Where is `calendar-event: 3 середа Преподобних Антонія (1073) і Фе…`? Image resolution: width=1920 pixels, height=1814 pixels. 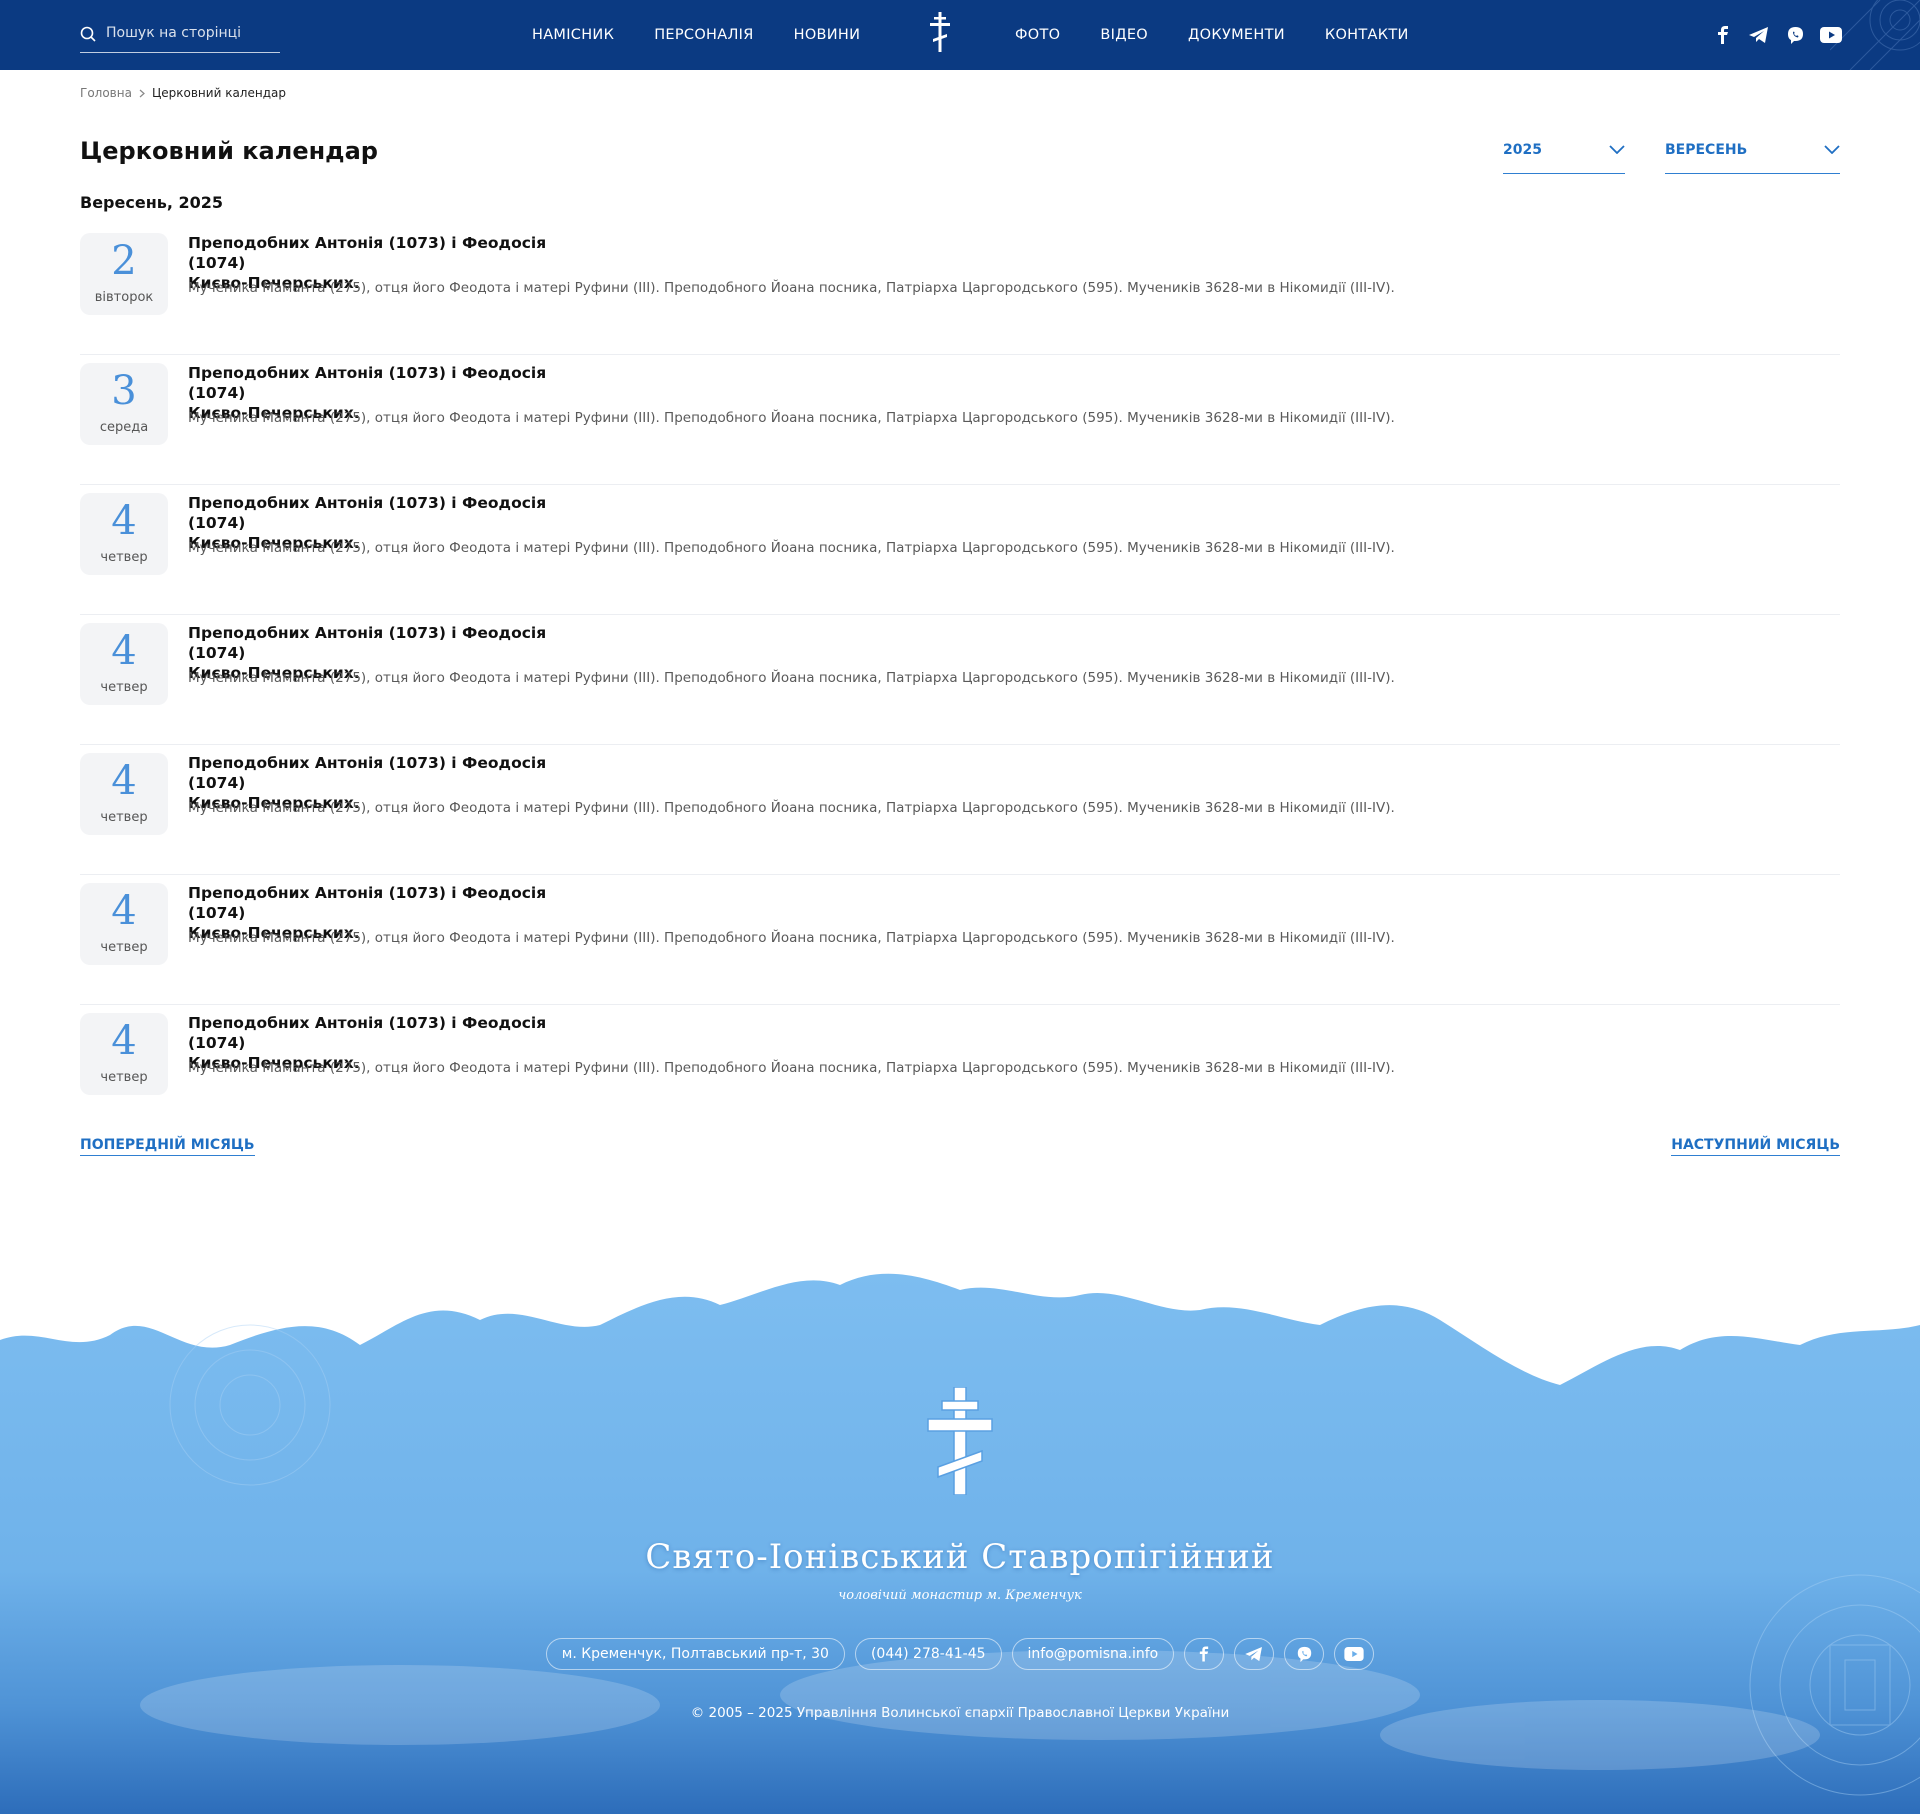 calendar-event: 3 середа Преподобних Антонія (1073) і Фе… is located at coordinates (960, 420).